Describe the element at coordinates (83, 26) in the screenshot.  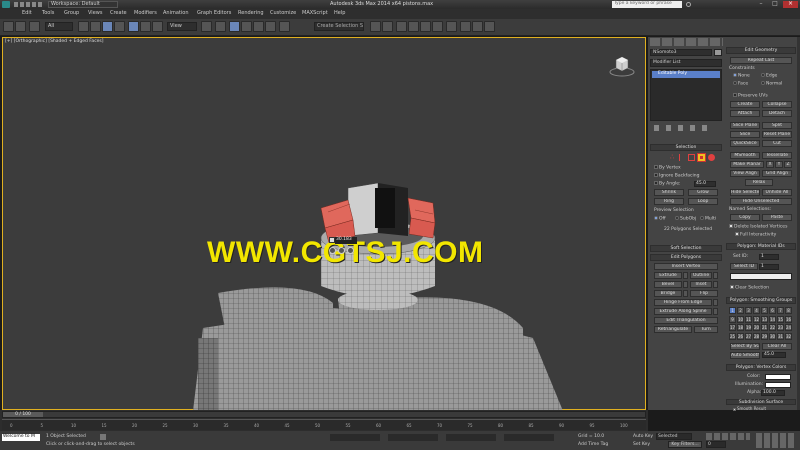
I see `select-object-icon` at that location.